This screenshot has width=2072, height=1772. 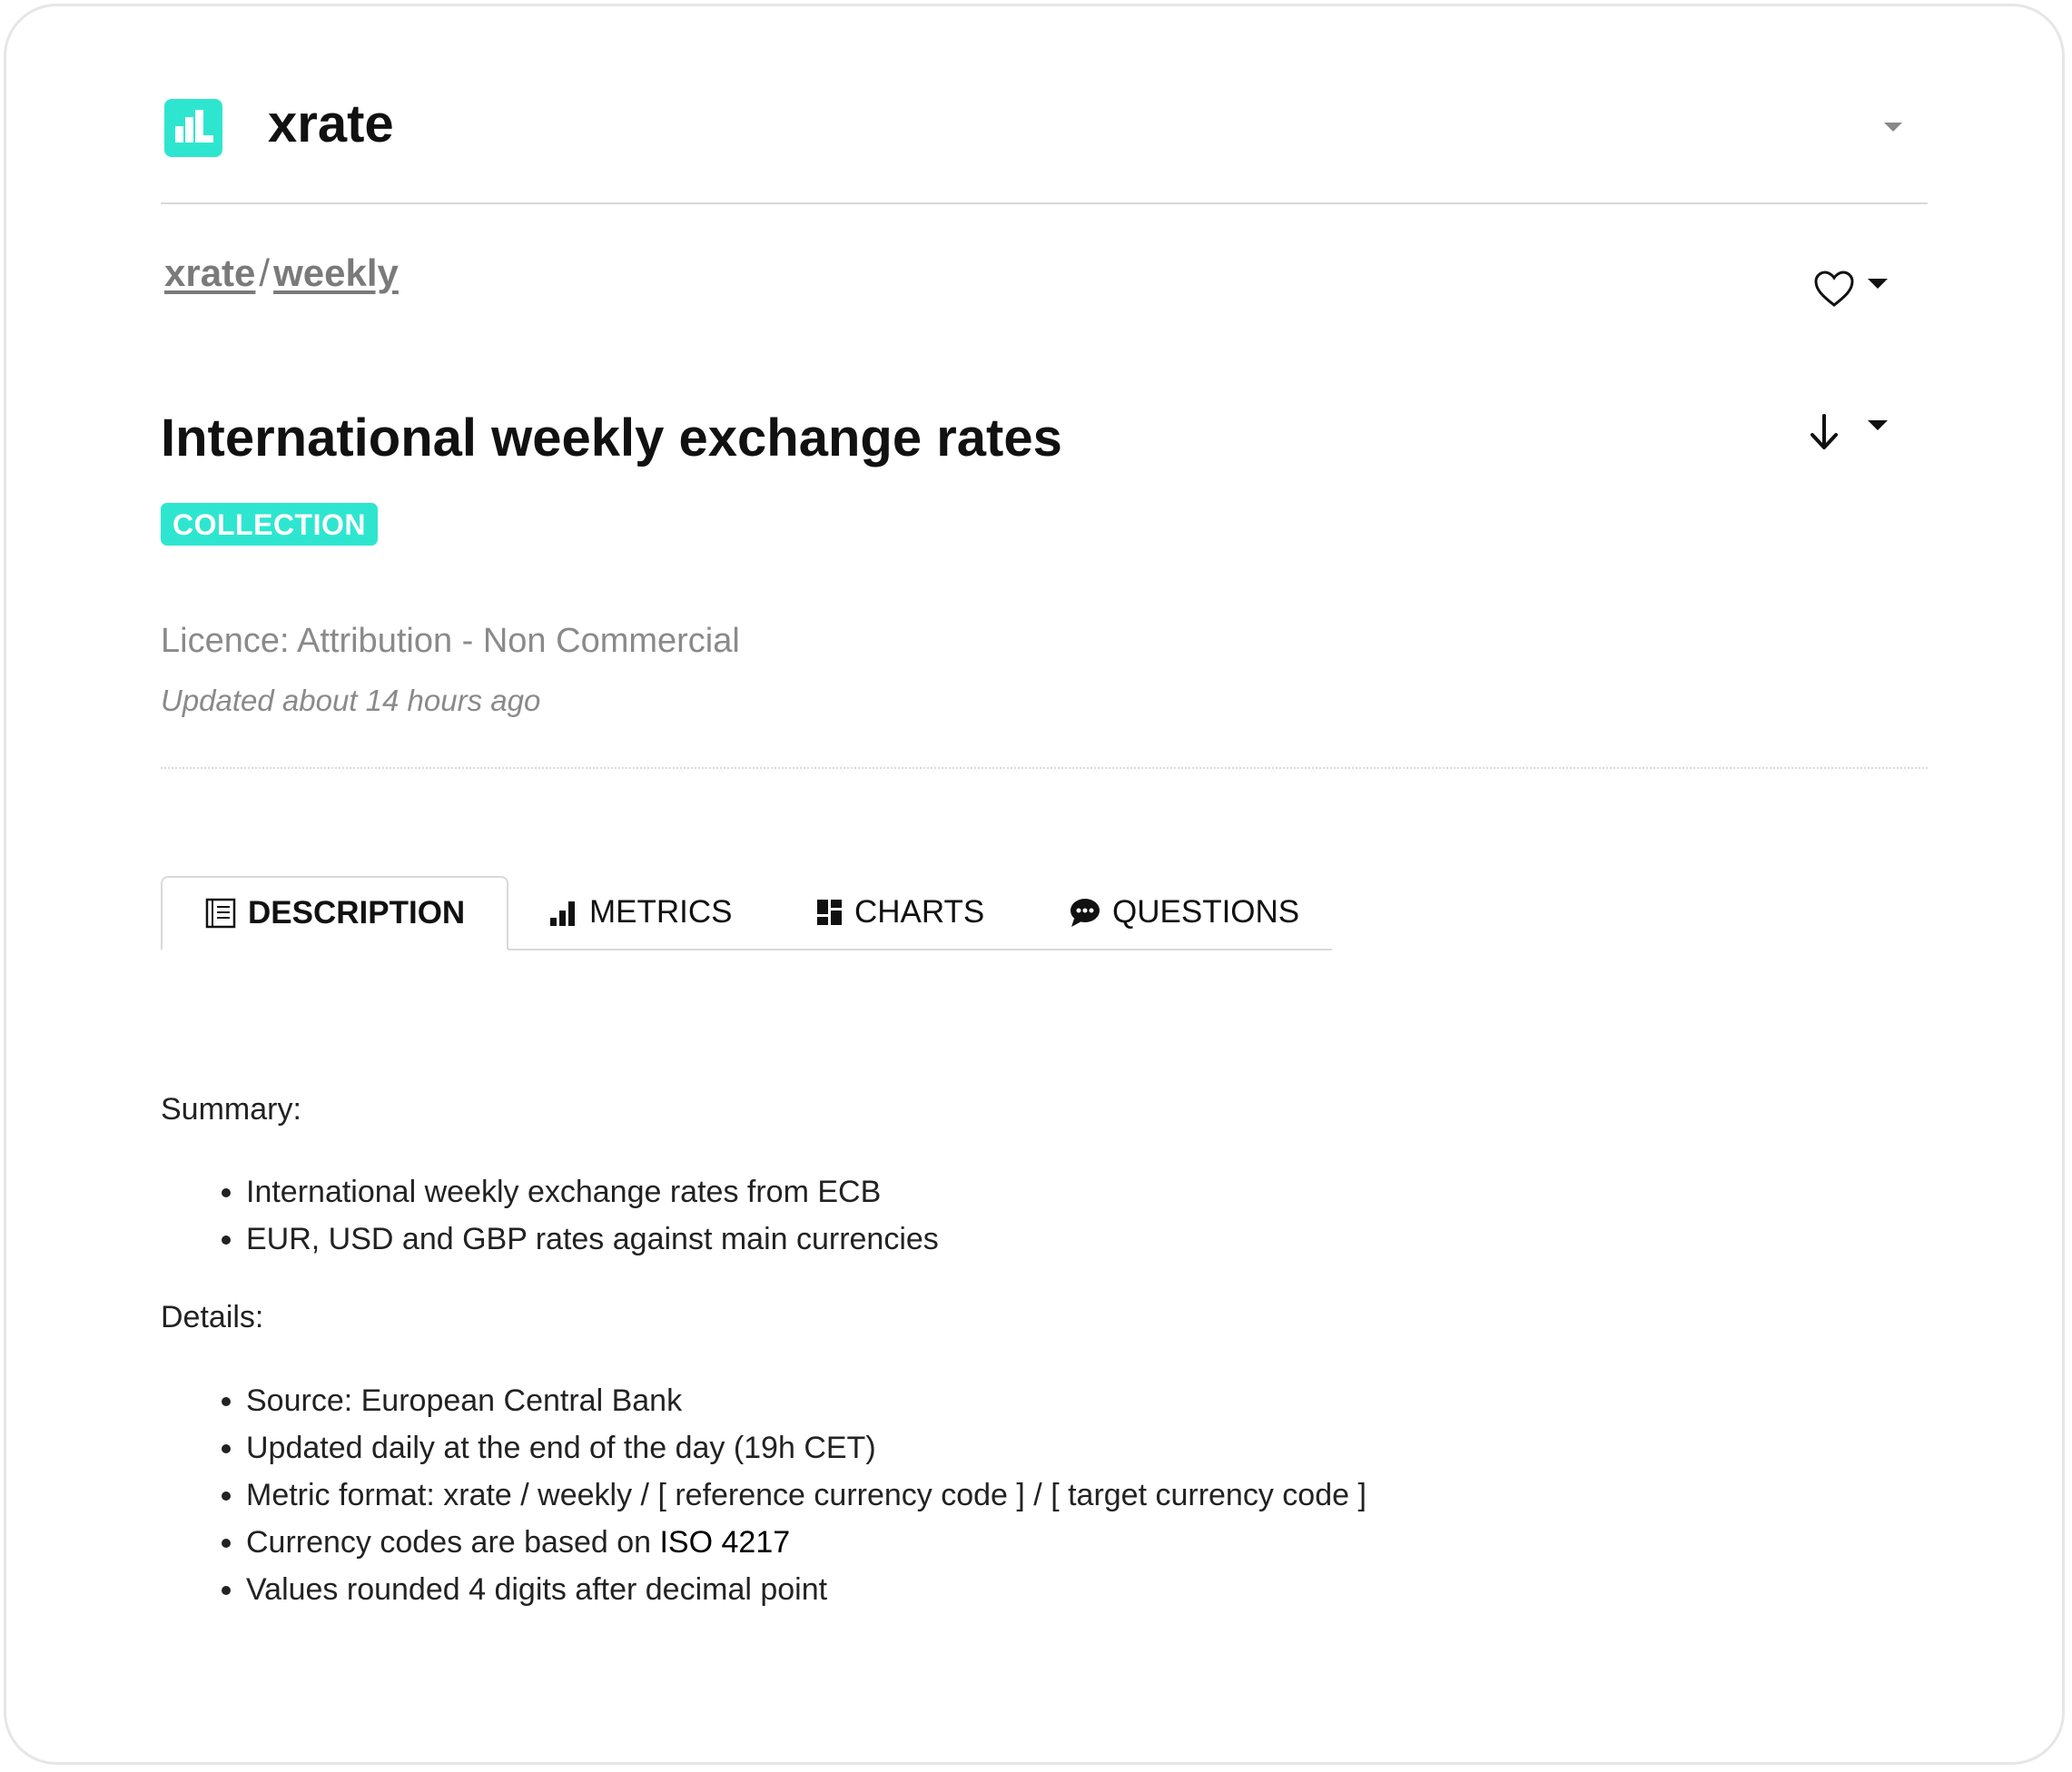 What do you see at coordinates (806, 1543) in the screenshot?
I see `list-item: Currency codes are based on ISO 4217` at bounding box center [806, 1543].